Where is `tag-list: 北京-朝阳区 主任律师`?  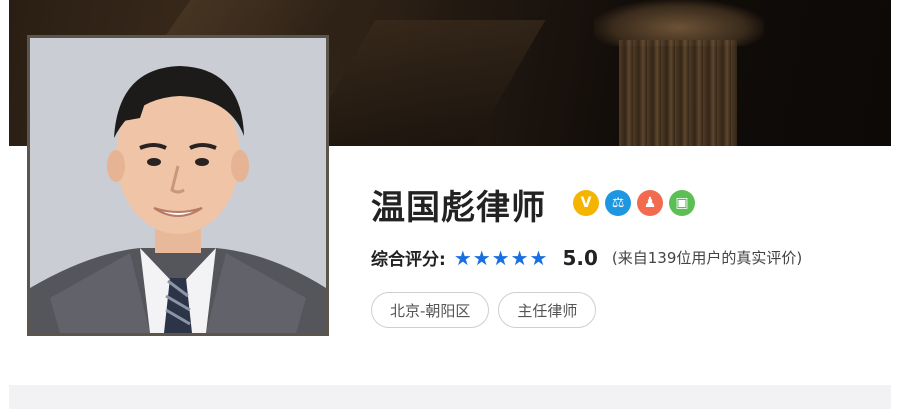 tag-list: 北京-朝阳区 主任律师 is located at coordinates (484, 310).